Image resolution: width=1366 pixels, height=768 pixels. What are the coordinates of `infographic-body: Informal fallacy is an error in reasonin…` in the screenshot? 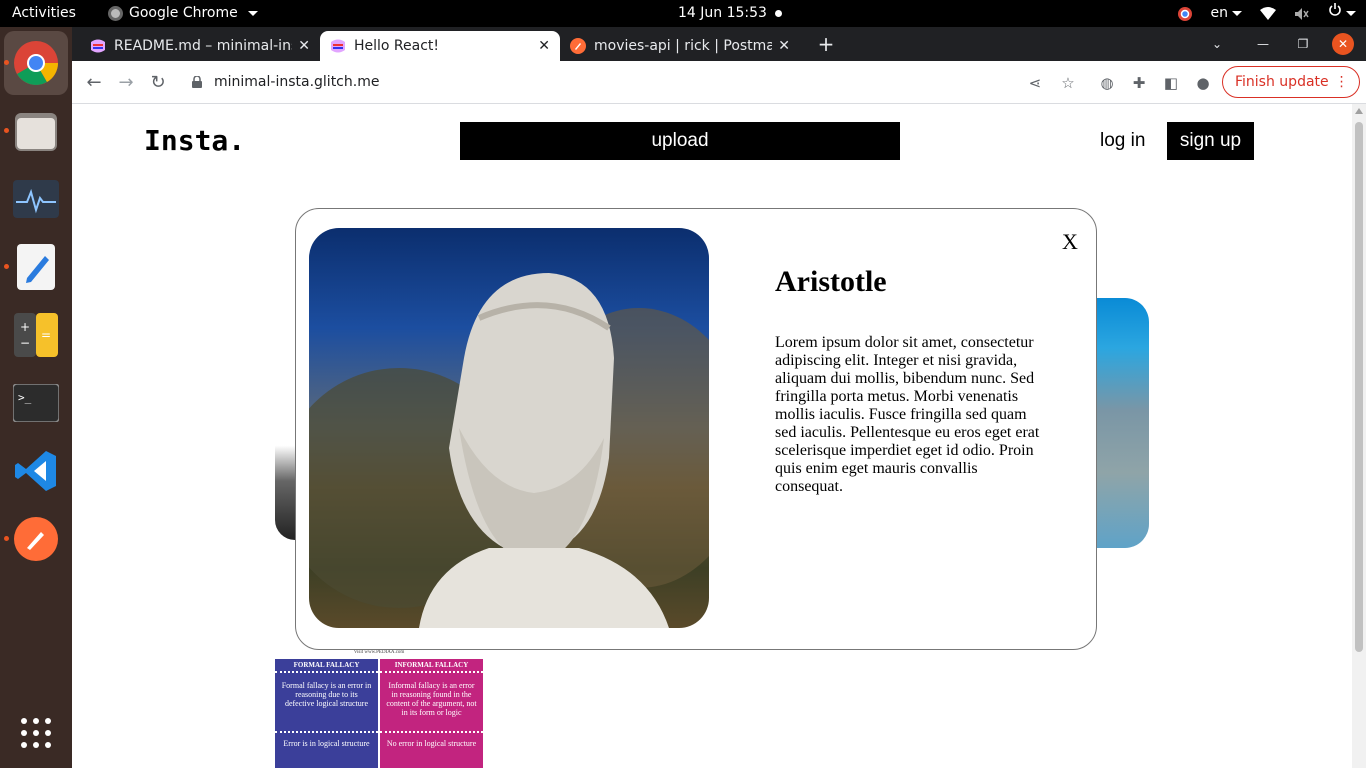 It's located at (431, 703).